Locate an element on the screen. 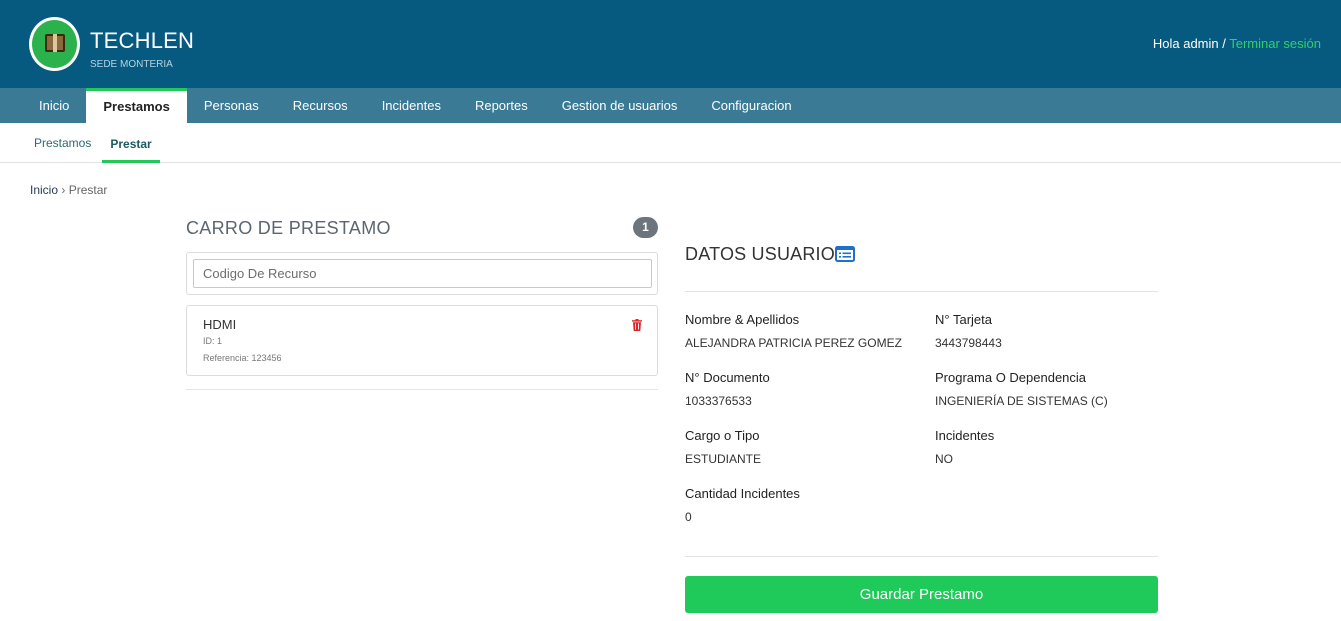 This screenshot has height=621, width=1341. field-documento-label: N° Documento is located at coordinates (727, 377).